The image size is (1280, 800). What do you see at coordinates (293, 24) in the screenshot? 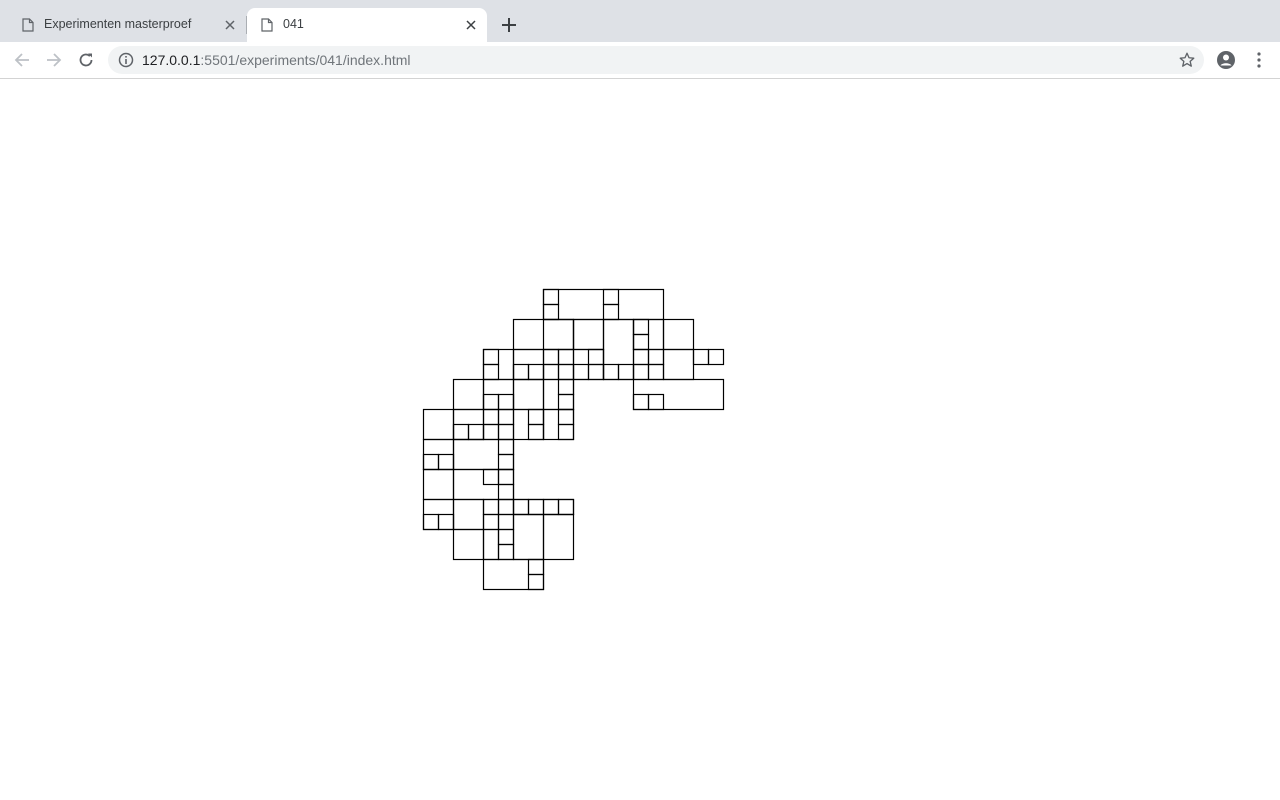
I see `tab-title: 041` at bounding box center [293, 24].